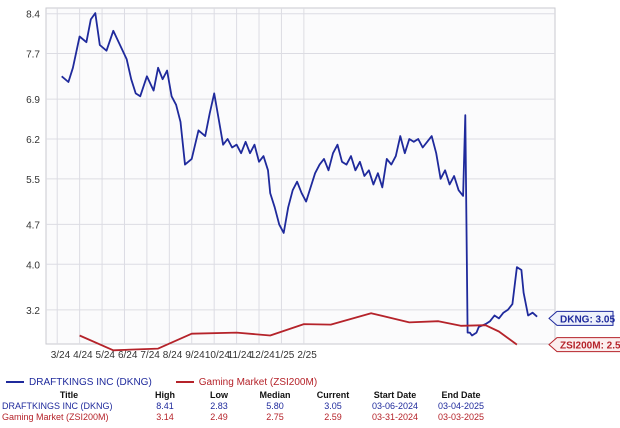 The width and height of the screenshot is (620, 428). Describe the element at coordinates (69, 395) in the screenshot. I see `stats-header-title: Title` at that location.